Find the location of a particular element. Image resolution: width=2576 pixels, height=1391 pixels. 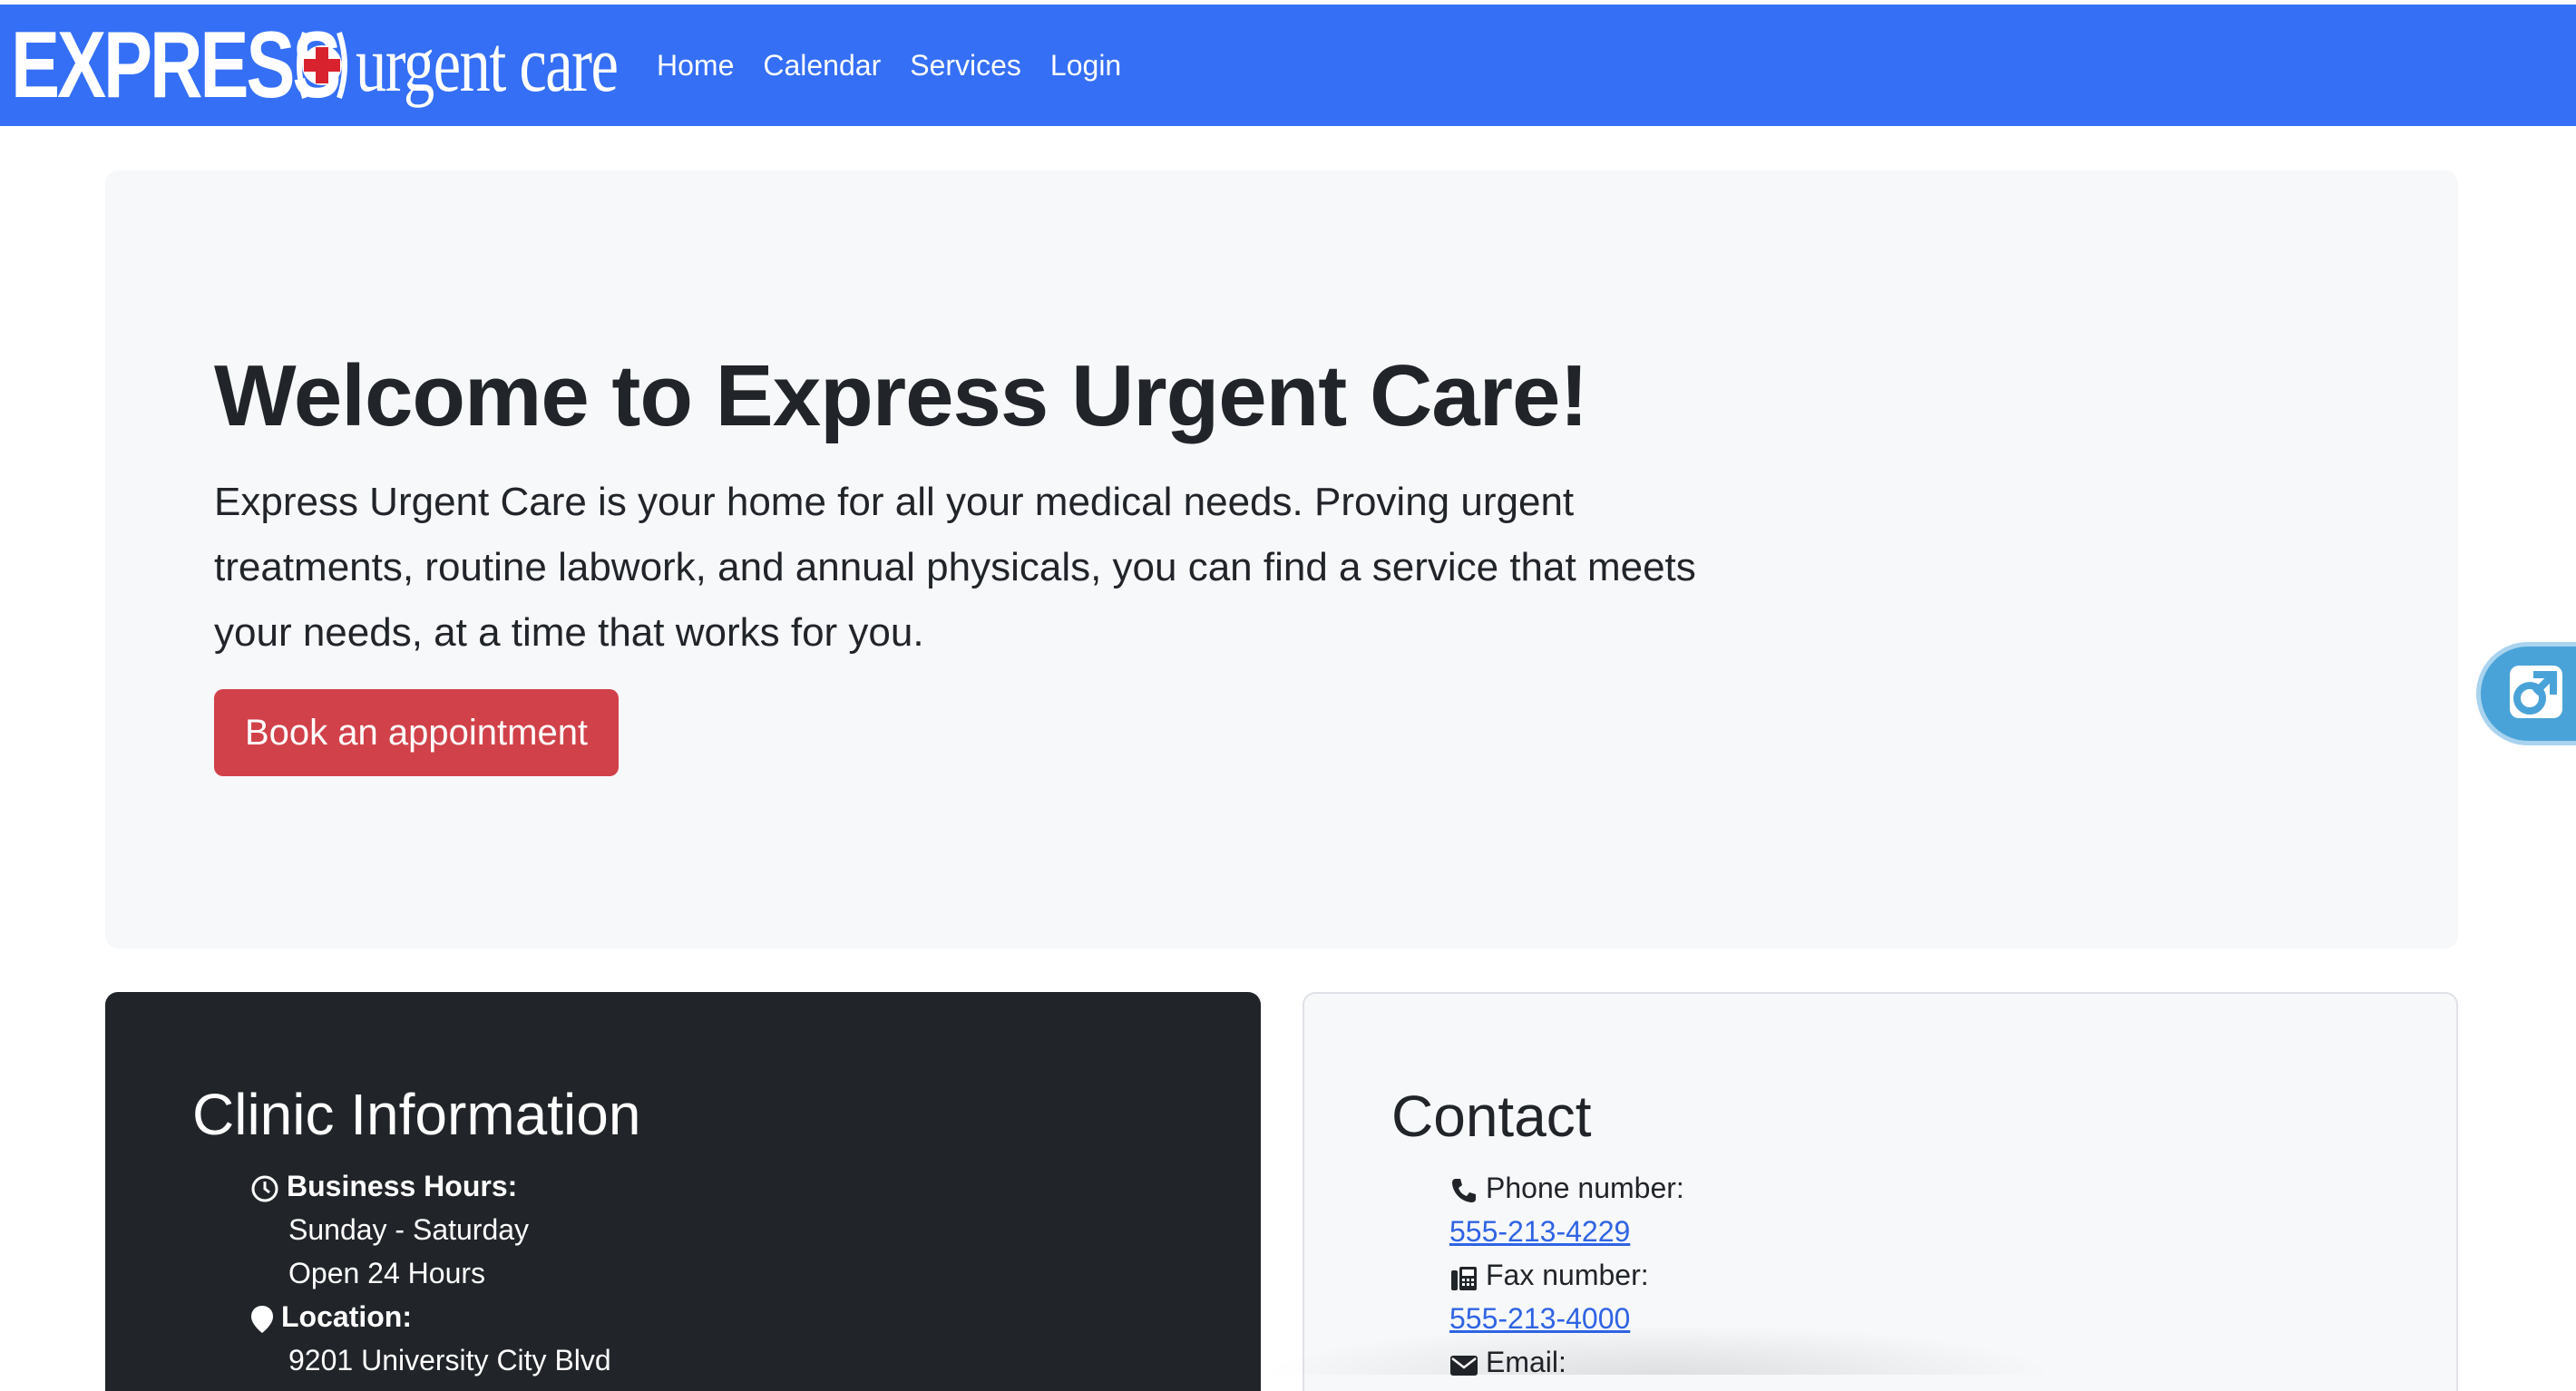

business-hours-label: Business Hours: is located at coordinates (402, 1186).